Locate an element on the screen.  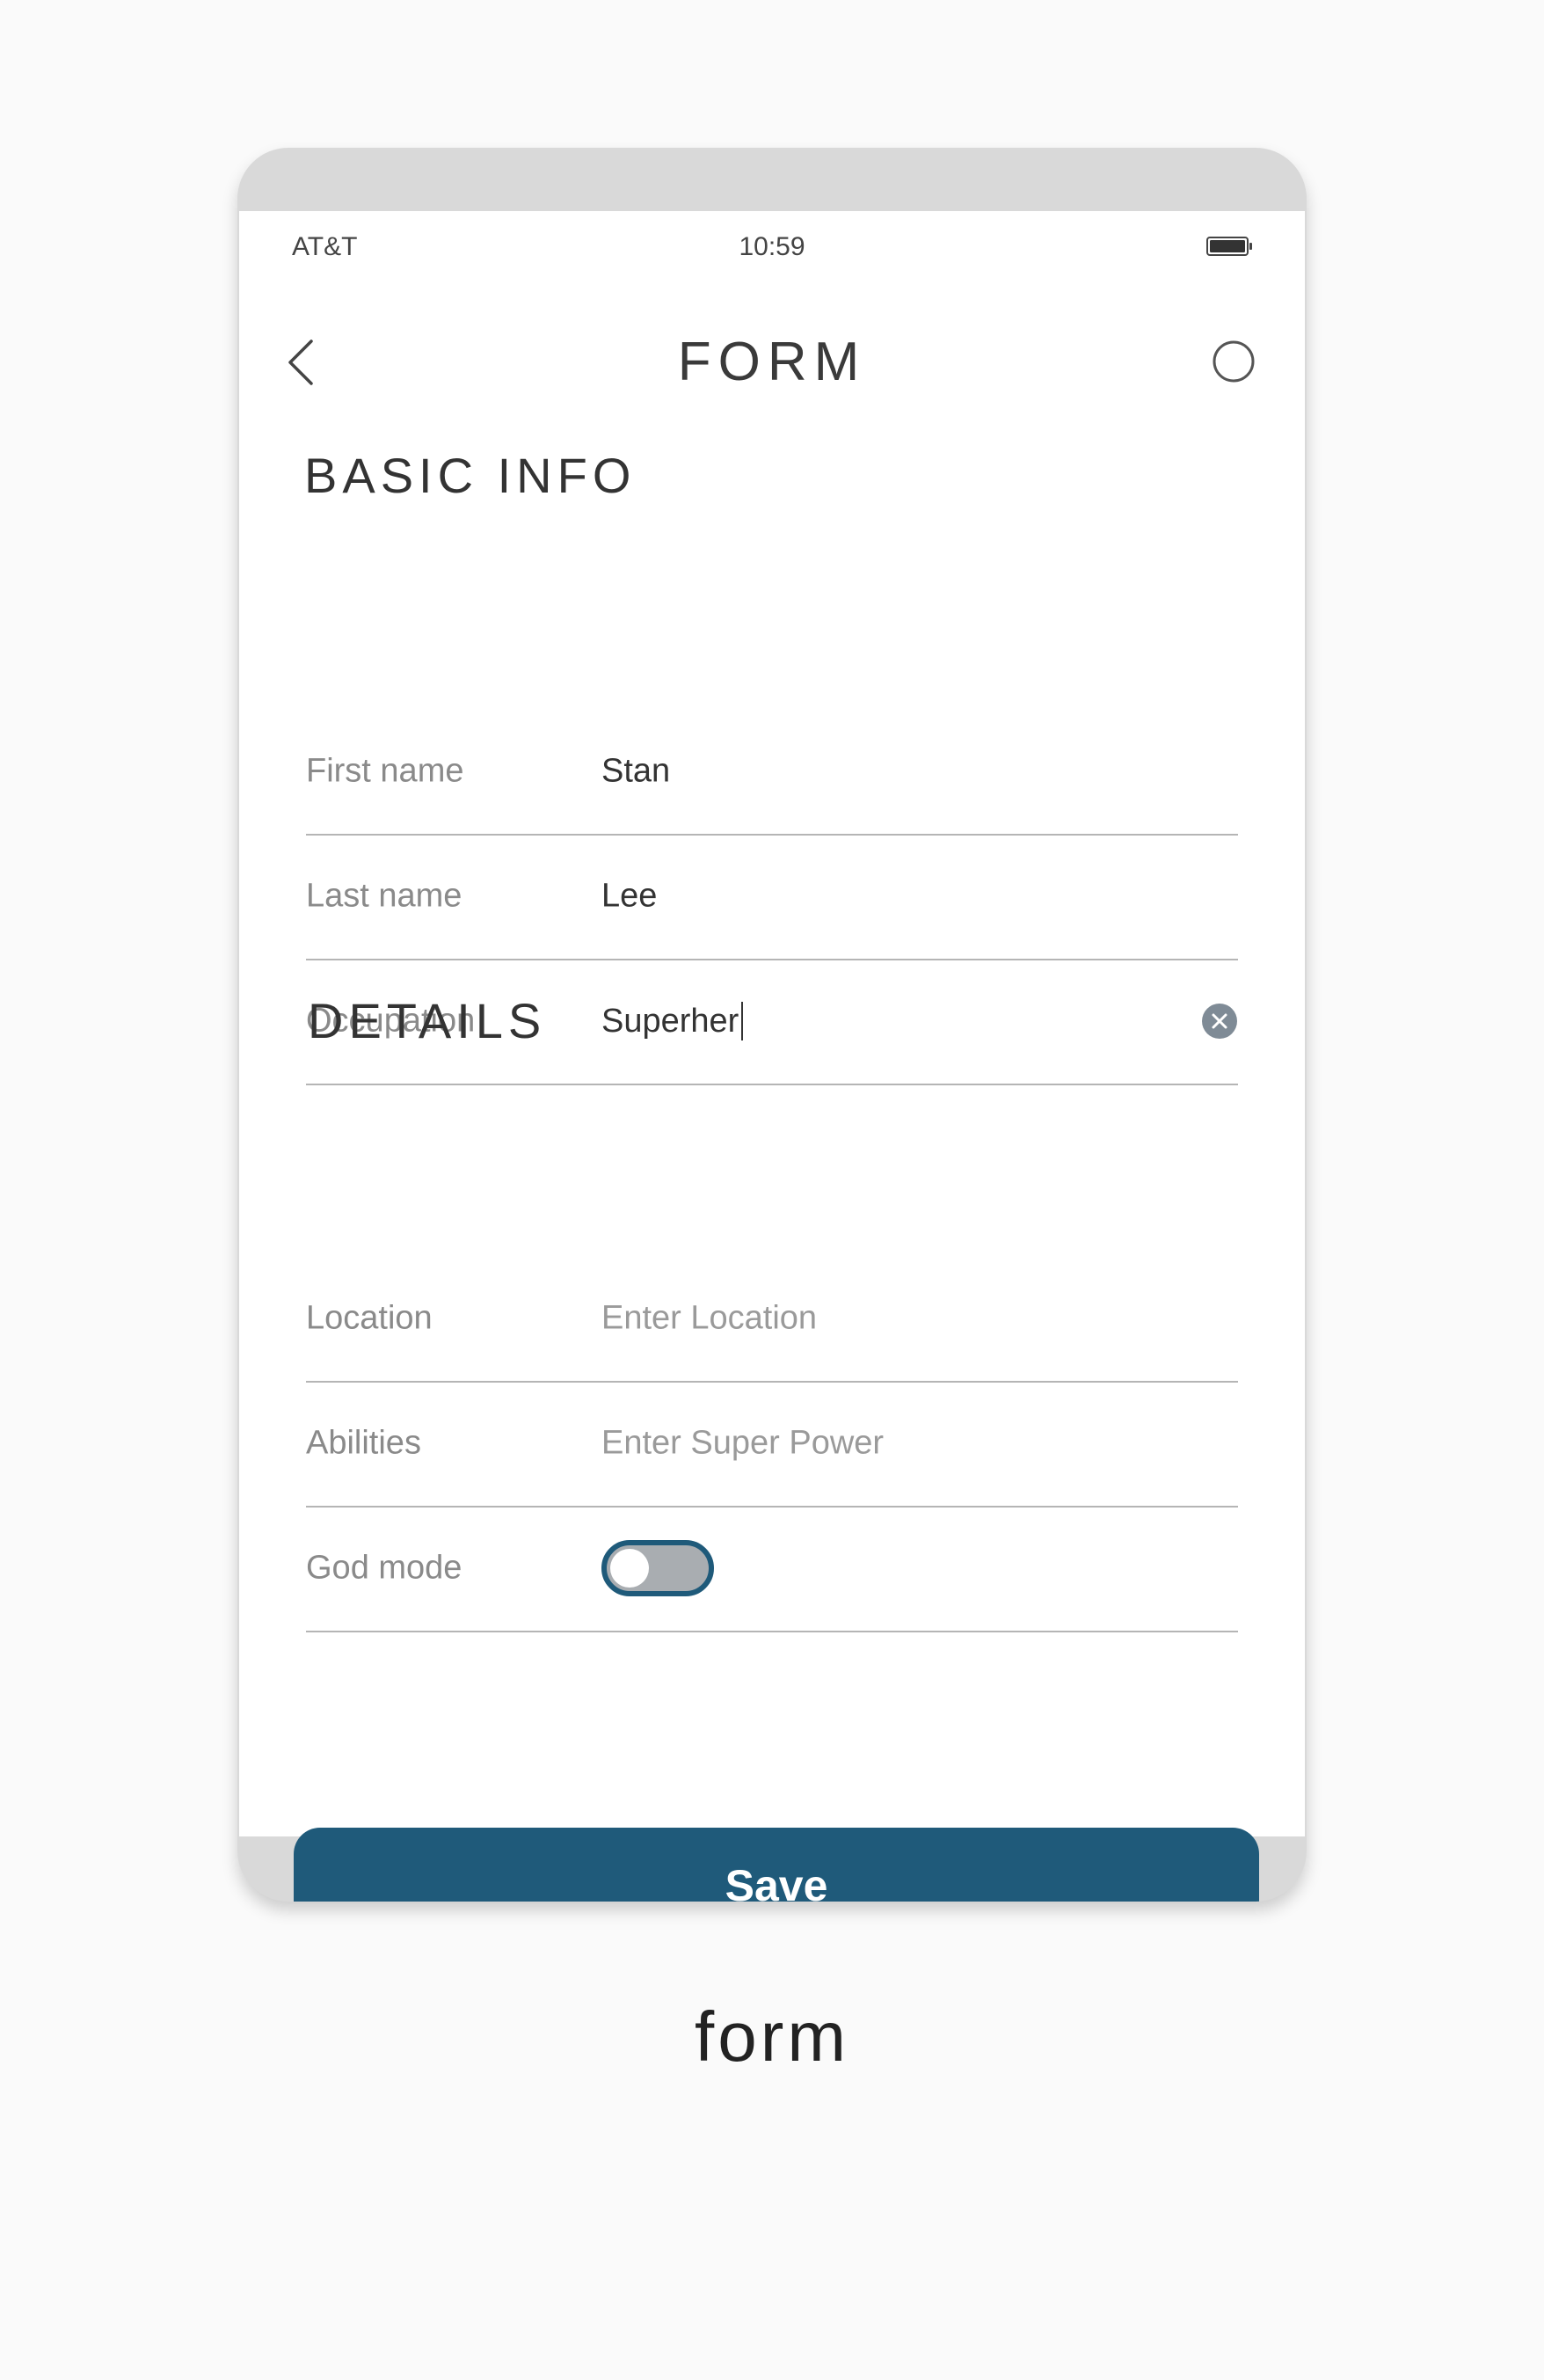
circle-icon is located at coordinates (1234, 361).